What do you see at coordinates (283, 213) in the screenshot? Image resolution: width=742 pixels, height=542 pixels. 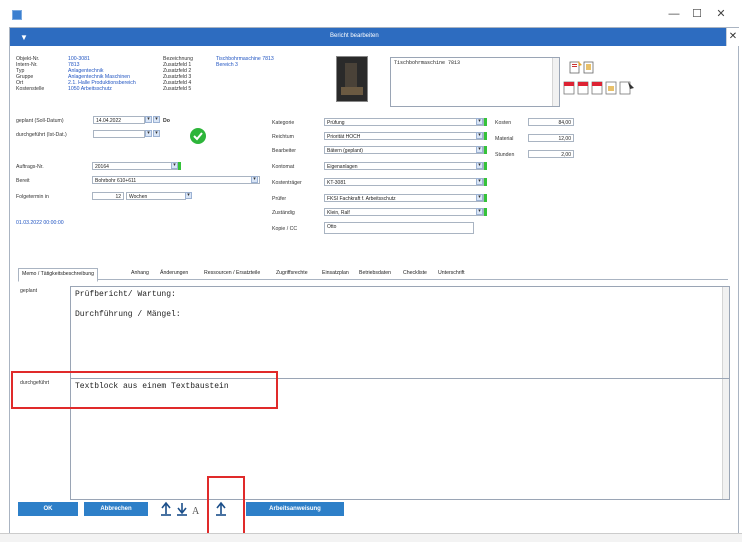 I see `field-label: Zuständig` at bounding box center [283, 213].